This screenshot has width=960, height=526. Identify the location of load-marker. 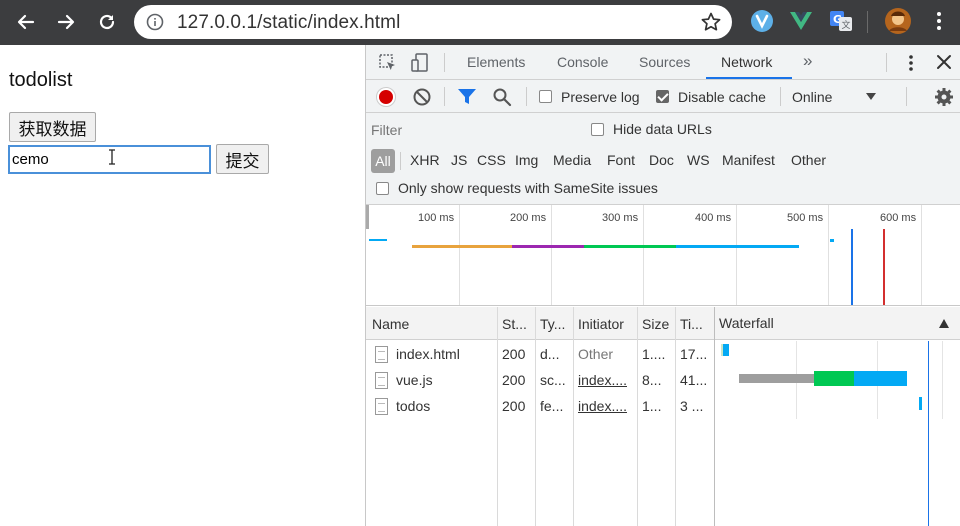
(884, 267).